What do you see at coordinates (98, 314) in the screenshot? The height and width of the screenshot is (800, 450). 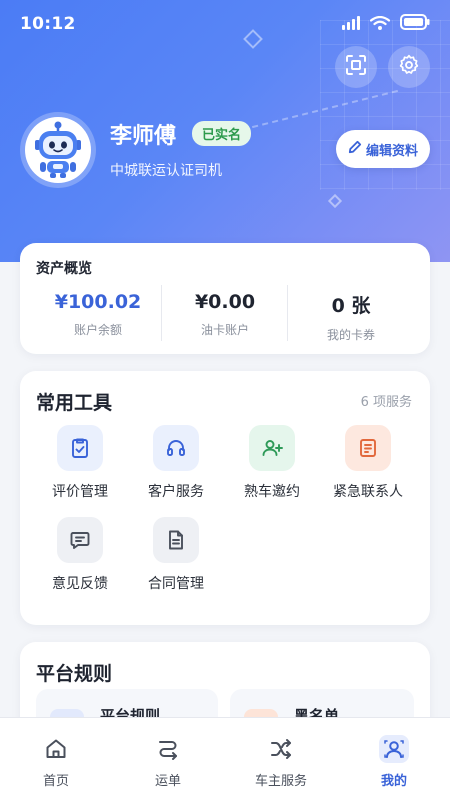 I see `asset-balance: ¥100.02 账户余额` at bounding box center [98, 314].